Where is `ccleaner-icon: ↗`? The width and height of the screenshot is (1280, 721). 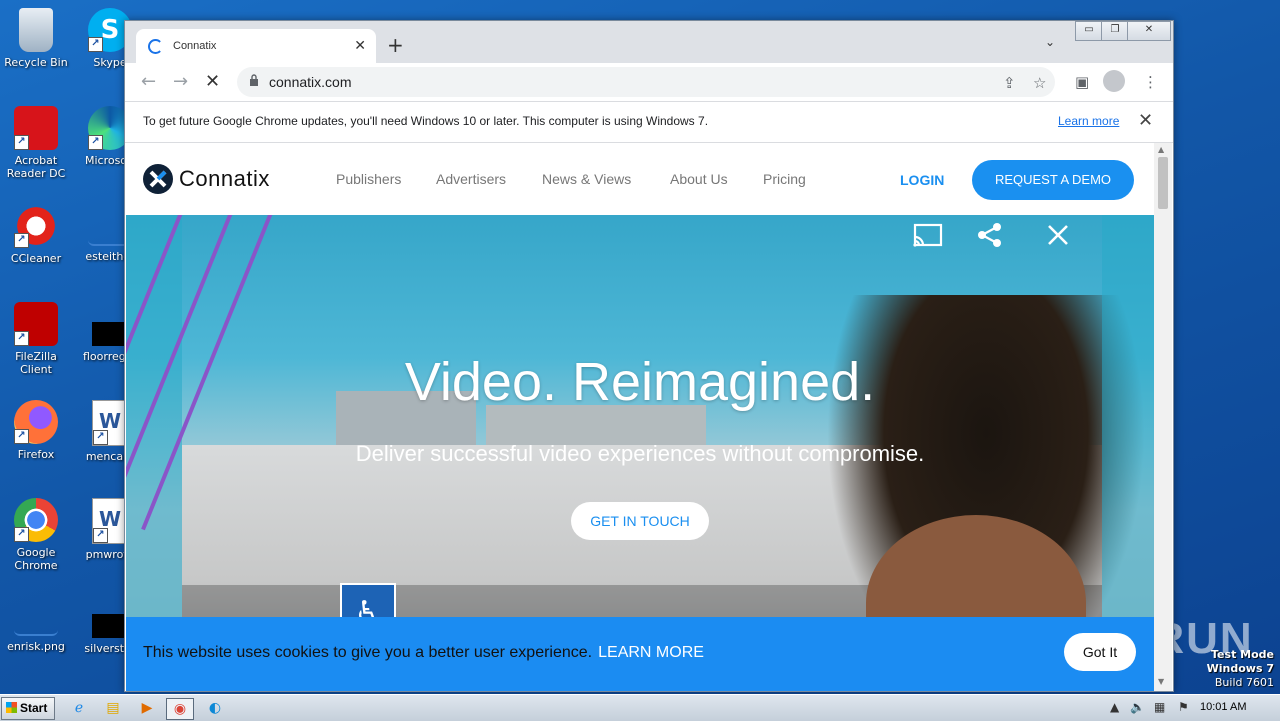
ccleaner-icon: ↗ is located at coordinates (36, 226).